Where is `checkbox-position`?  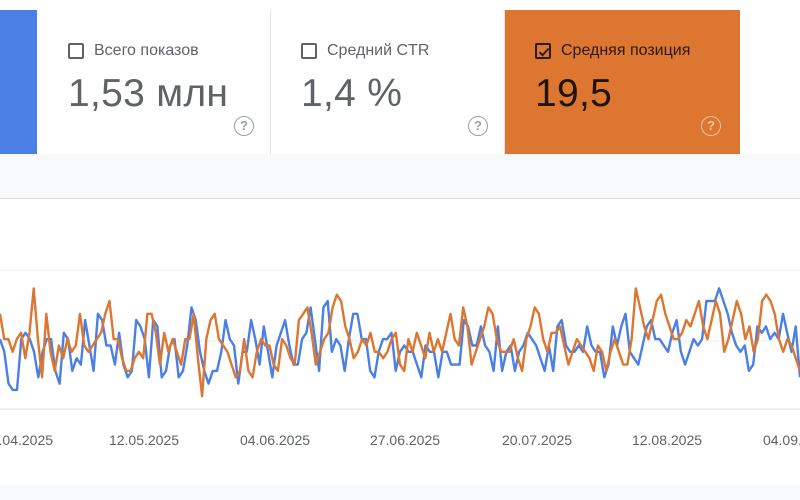
checkbox-position is located at coordinates (543, 51).